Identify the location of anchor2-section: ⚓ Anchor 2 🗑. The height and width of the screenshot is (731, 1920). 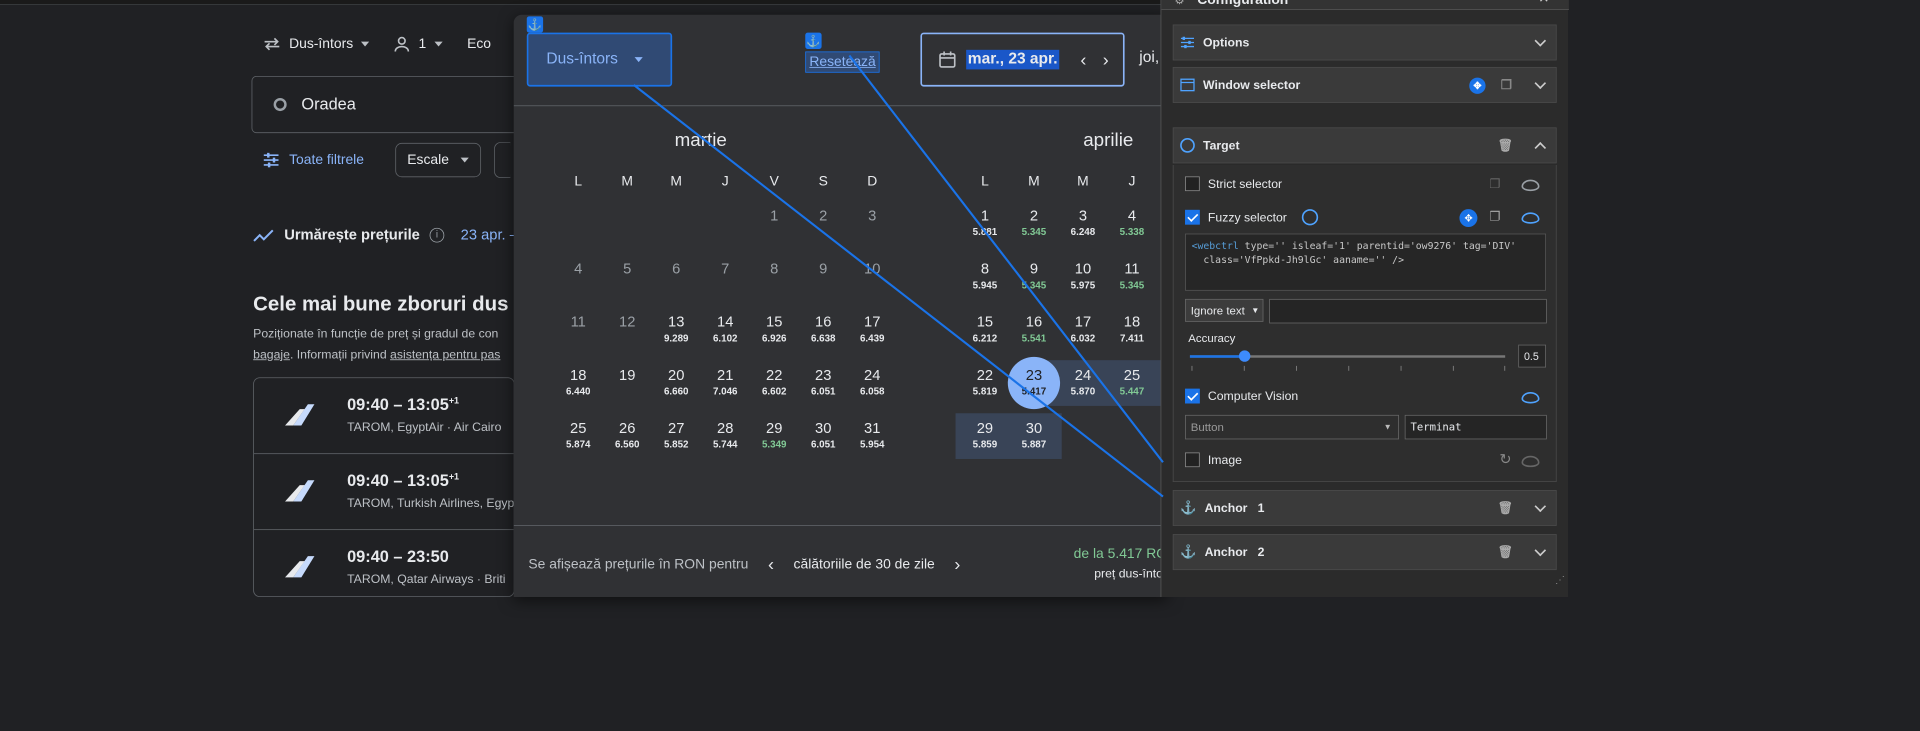
(1364, 552).